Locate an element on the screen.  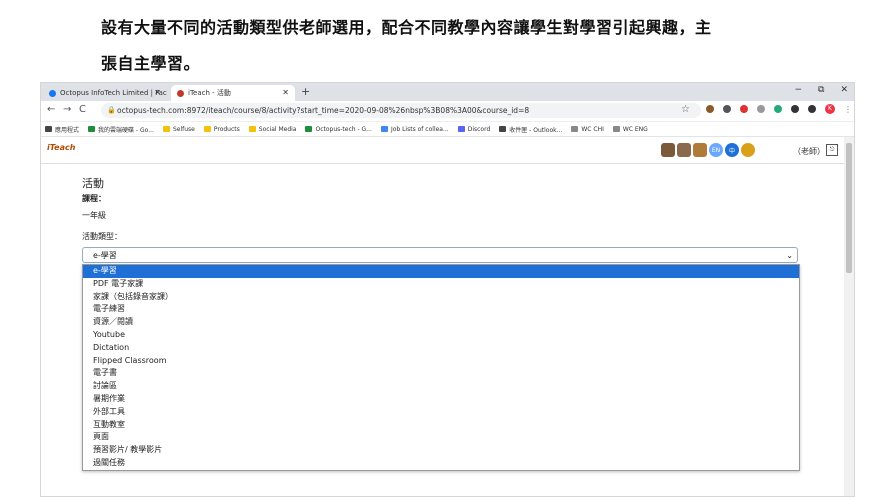
tab-iteach: iTeach - 活動 ✕ is located at coordinates (233, 93).